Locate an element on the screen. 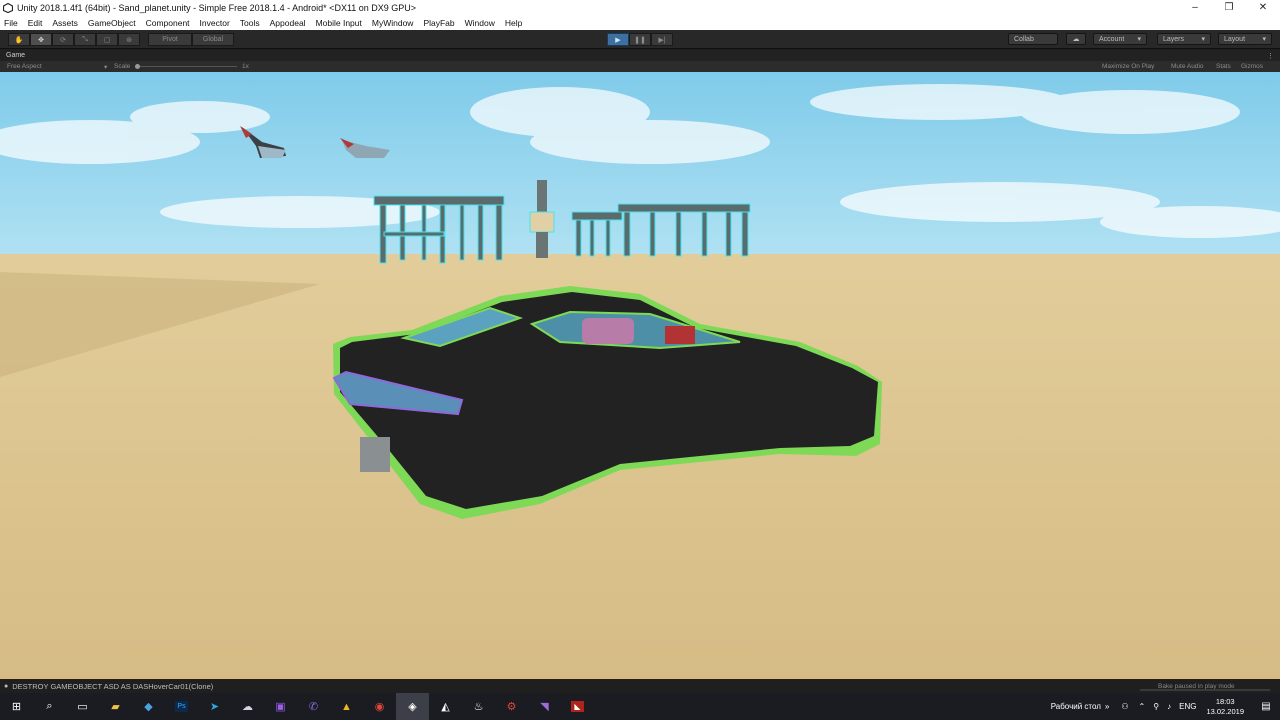 The width and height of the screenshot is (1280, 720). network-icon: ⚲ is located at coordinates (1156, 706).